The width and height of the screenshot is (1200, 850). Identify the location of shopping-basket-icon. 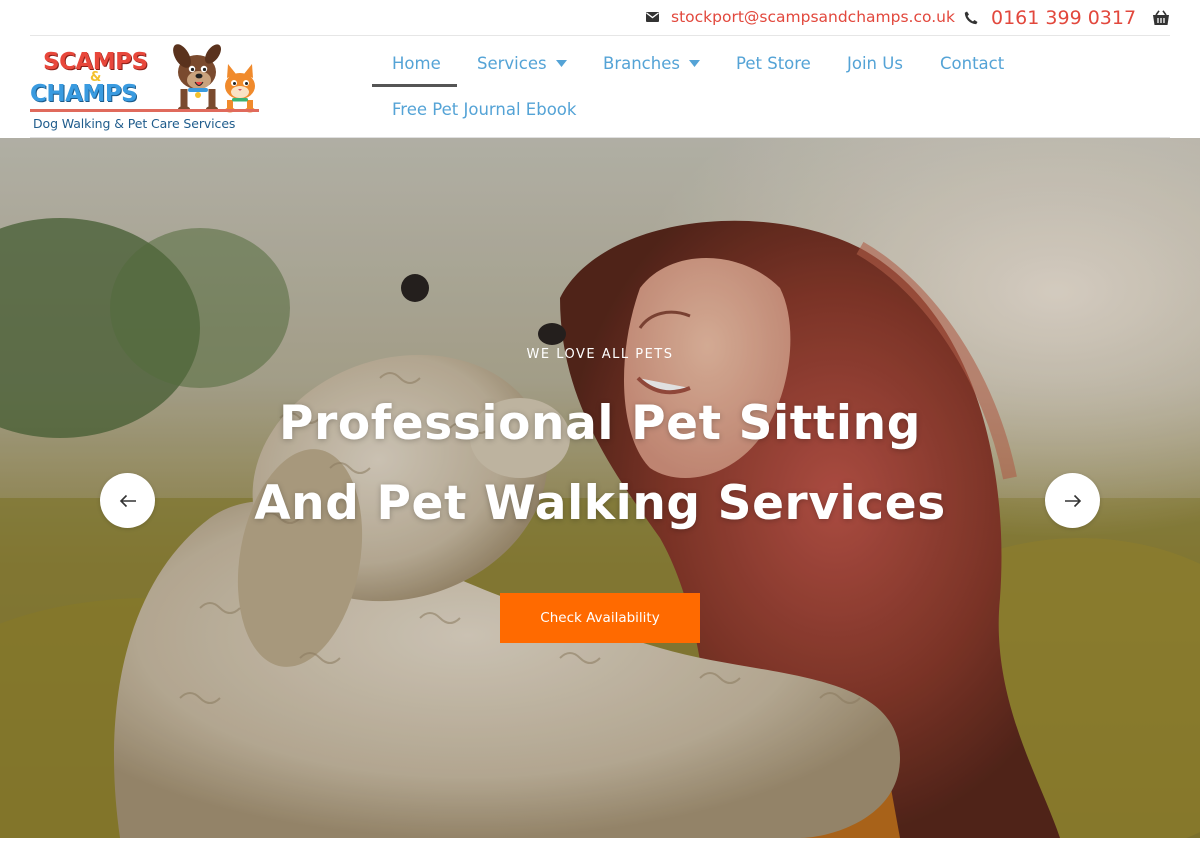
(1161, 18).